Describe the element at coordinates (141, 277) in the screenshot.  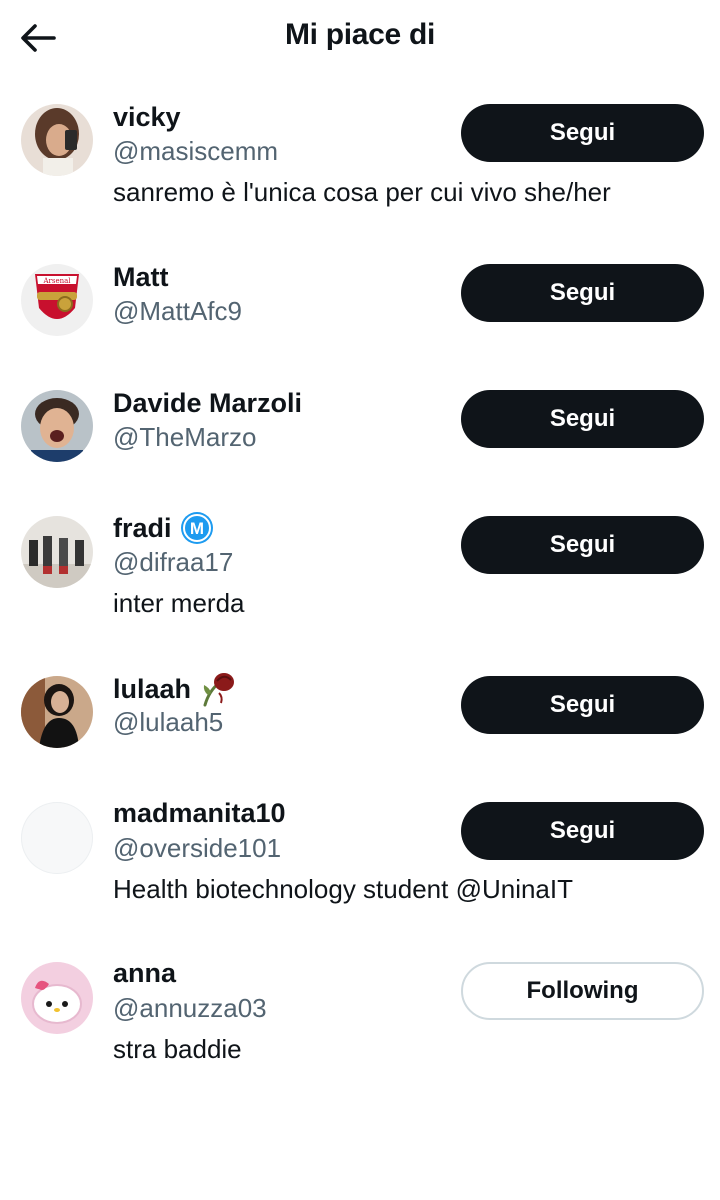
I see `display-name: Matt` at that location.